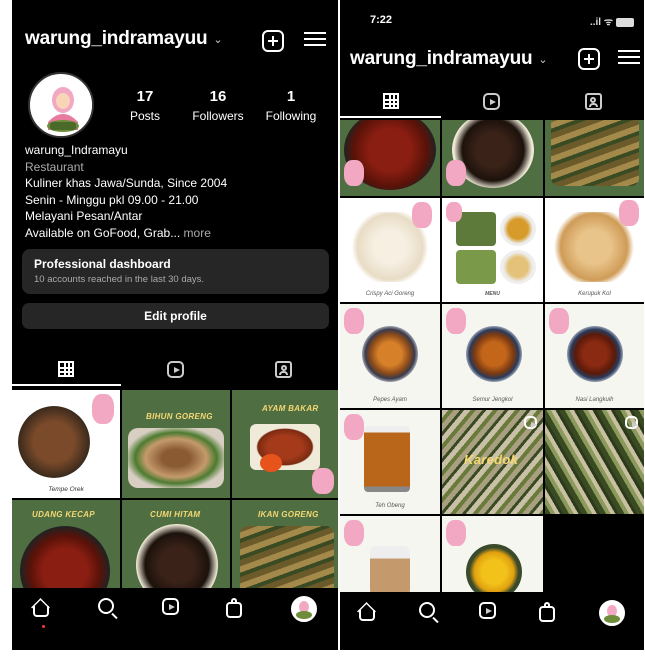  Describe the element at coordinates (84, 216) in the screenshot. I see `bio-line: Melayani Pesan/Antar` at that location.